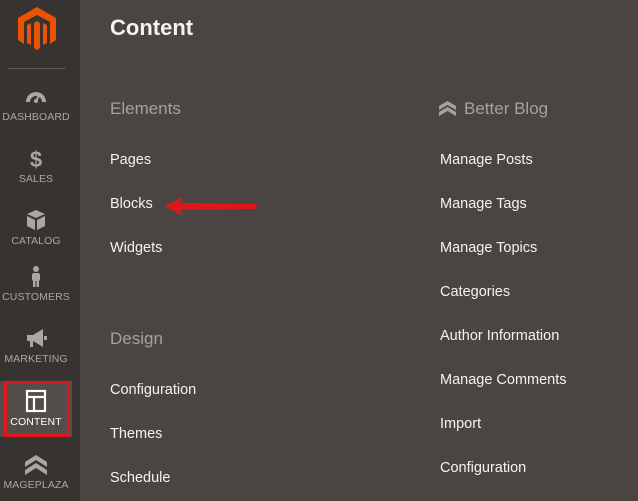  What do you see at coordinates (36, 179) in the screenshot?
I see `nav-label: SALES` at bounding box center [36, 179].